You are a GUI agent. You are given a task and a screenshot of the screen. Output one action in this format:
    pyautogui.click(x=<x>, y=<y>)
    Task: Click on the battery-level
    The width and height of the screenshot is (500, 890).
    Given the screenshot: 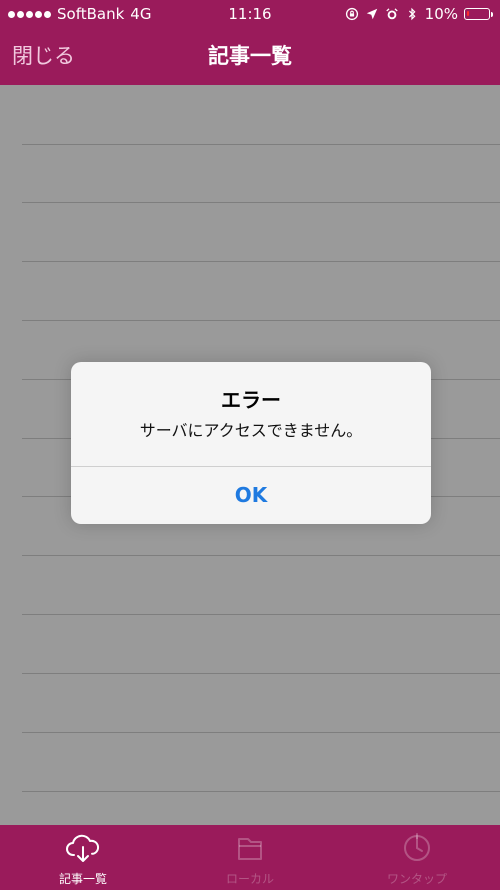 What is the action you would take?
    pyautogui.click(x=468, y=13)
    